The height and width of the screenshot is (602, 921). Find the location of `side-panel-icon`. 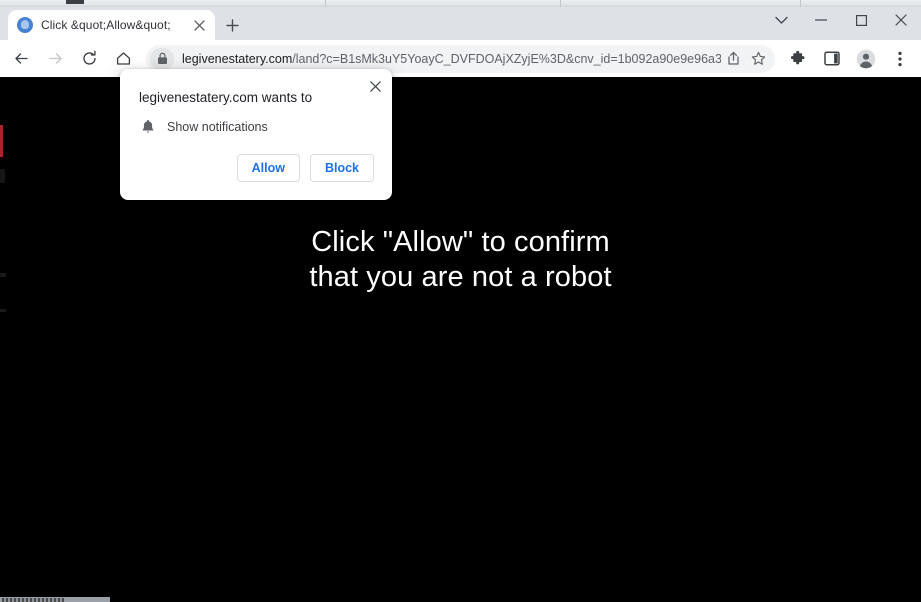

side-panel-icon is located at coordinates (832, 58).